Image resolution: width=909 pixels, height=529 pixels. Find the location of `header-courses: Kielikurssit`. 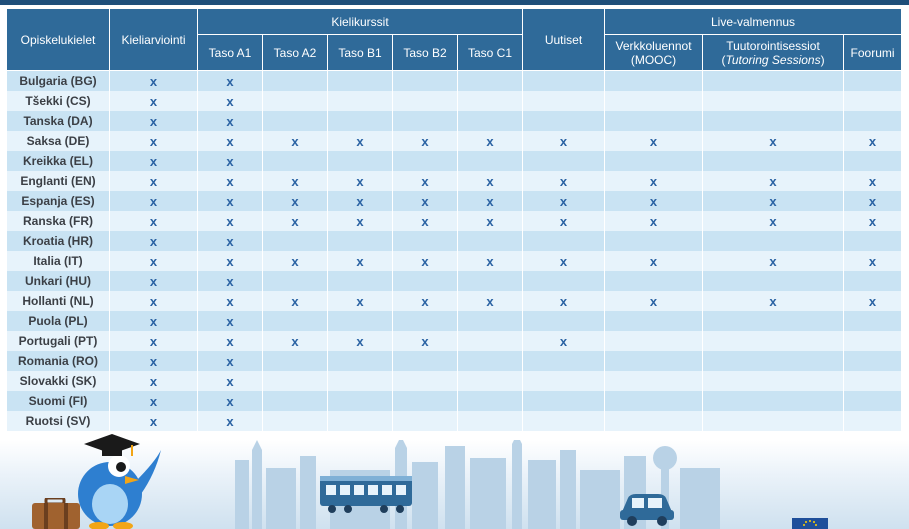

header-courses: Kielikurssit is located at coordinates (360, 21).